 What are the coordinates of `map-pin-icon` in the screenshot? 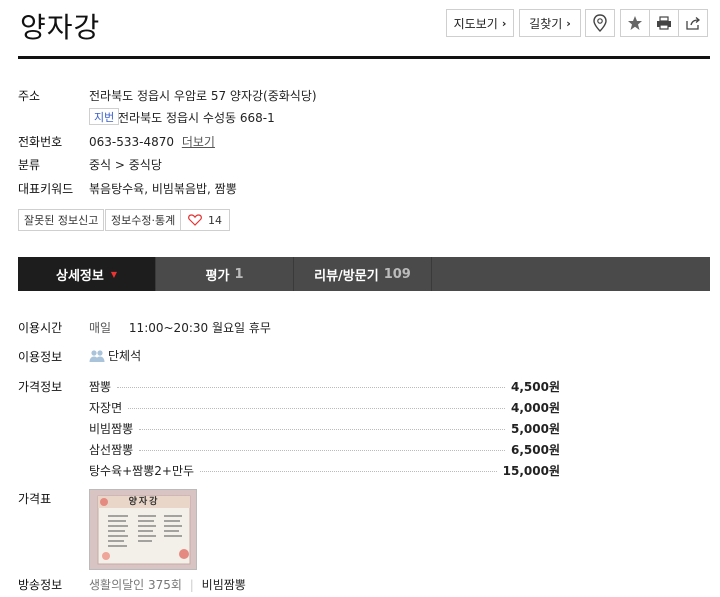 It's located at (600, 23).